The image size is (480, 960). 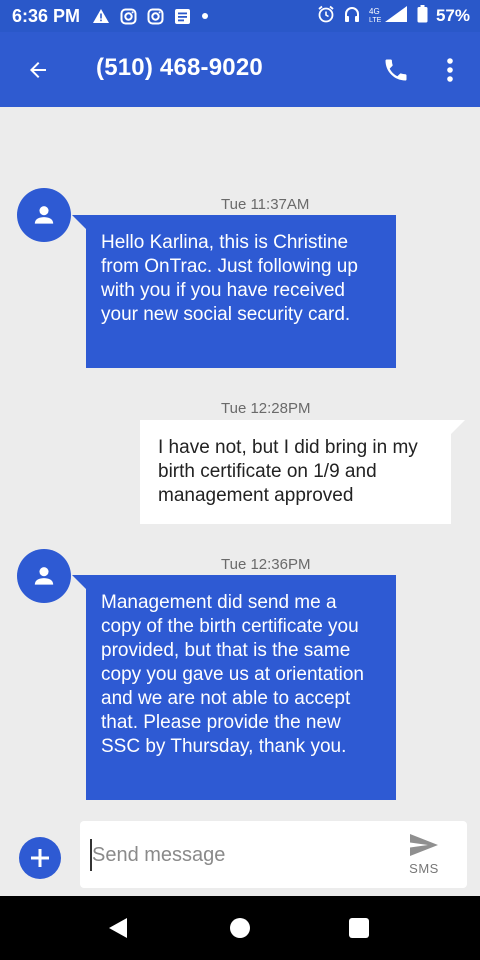 What do you see at coordinates (375, 20) in the screenshot?
I see `svg-text: LTE` at bounding box center [375, 20].